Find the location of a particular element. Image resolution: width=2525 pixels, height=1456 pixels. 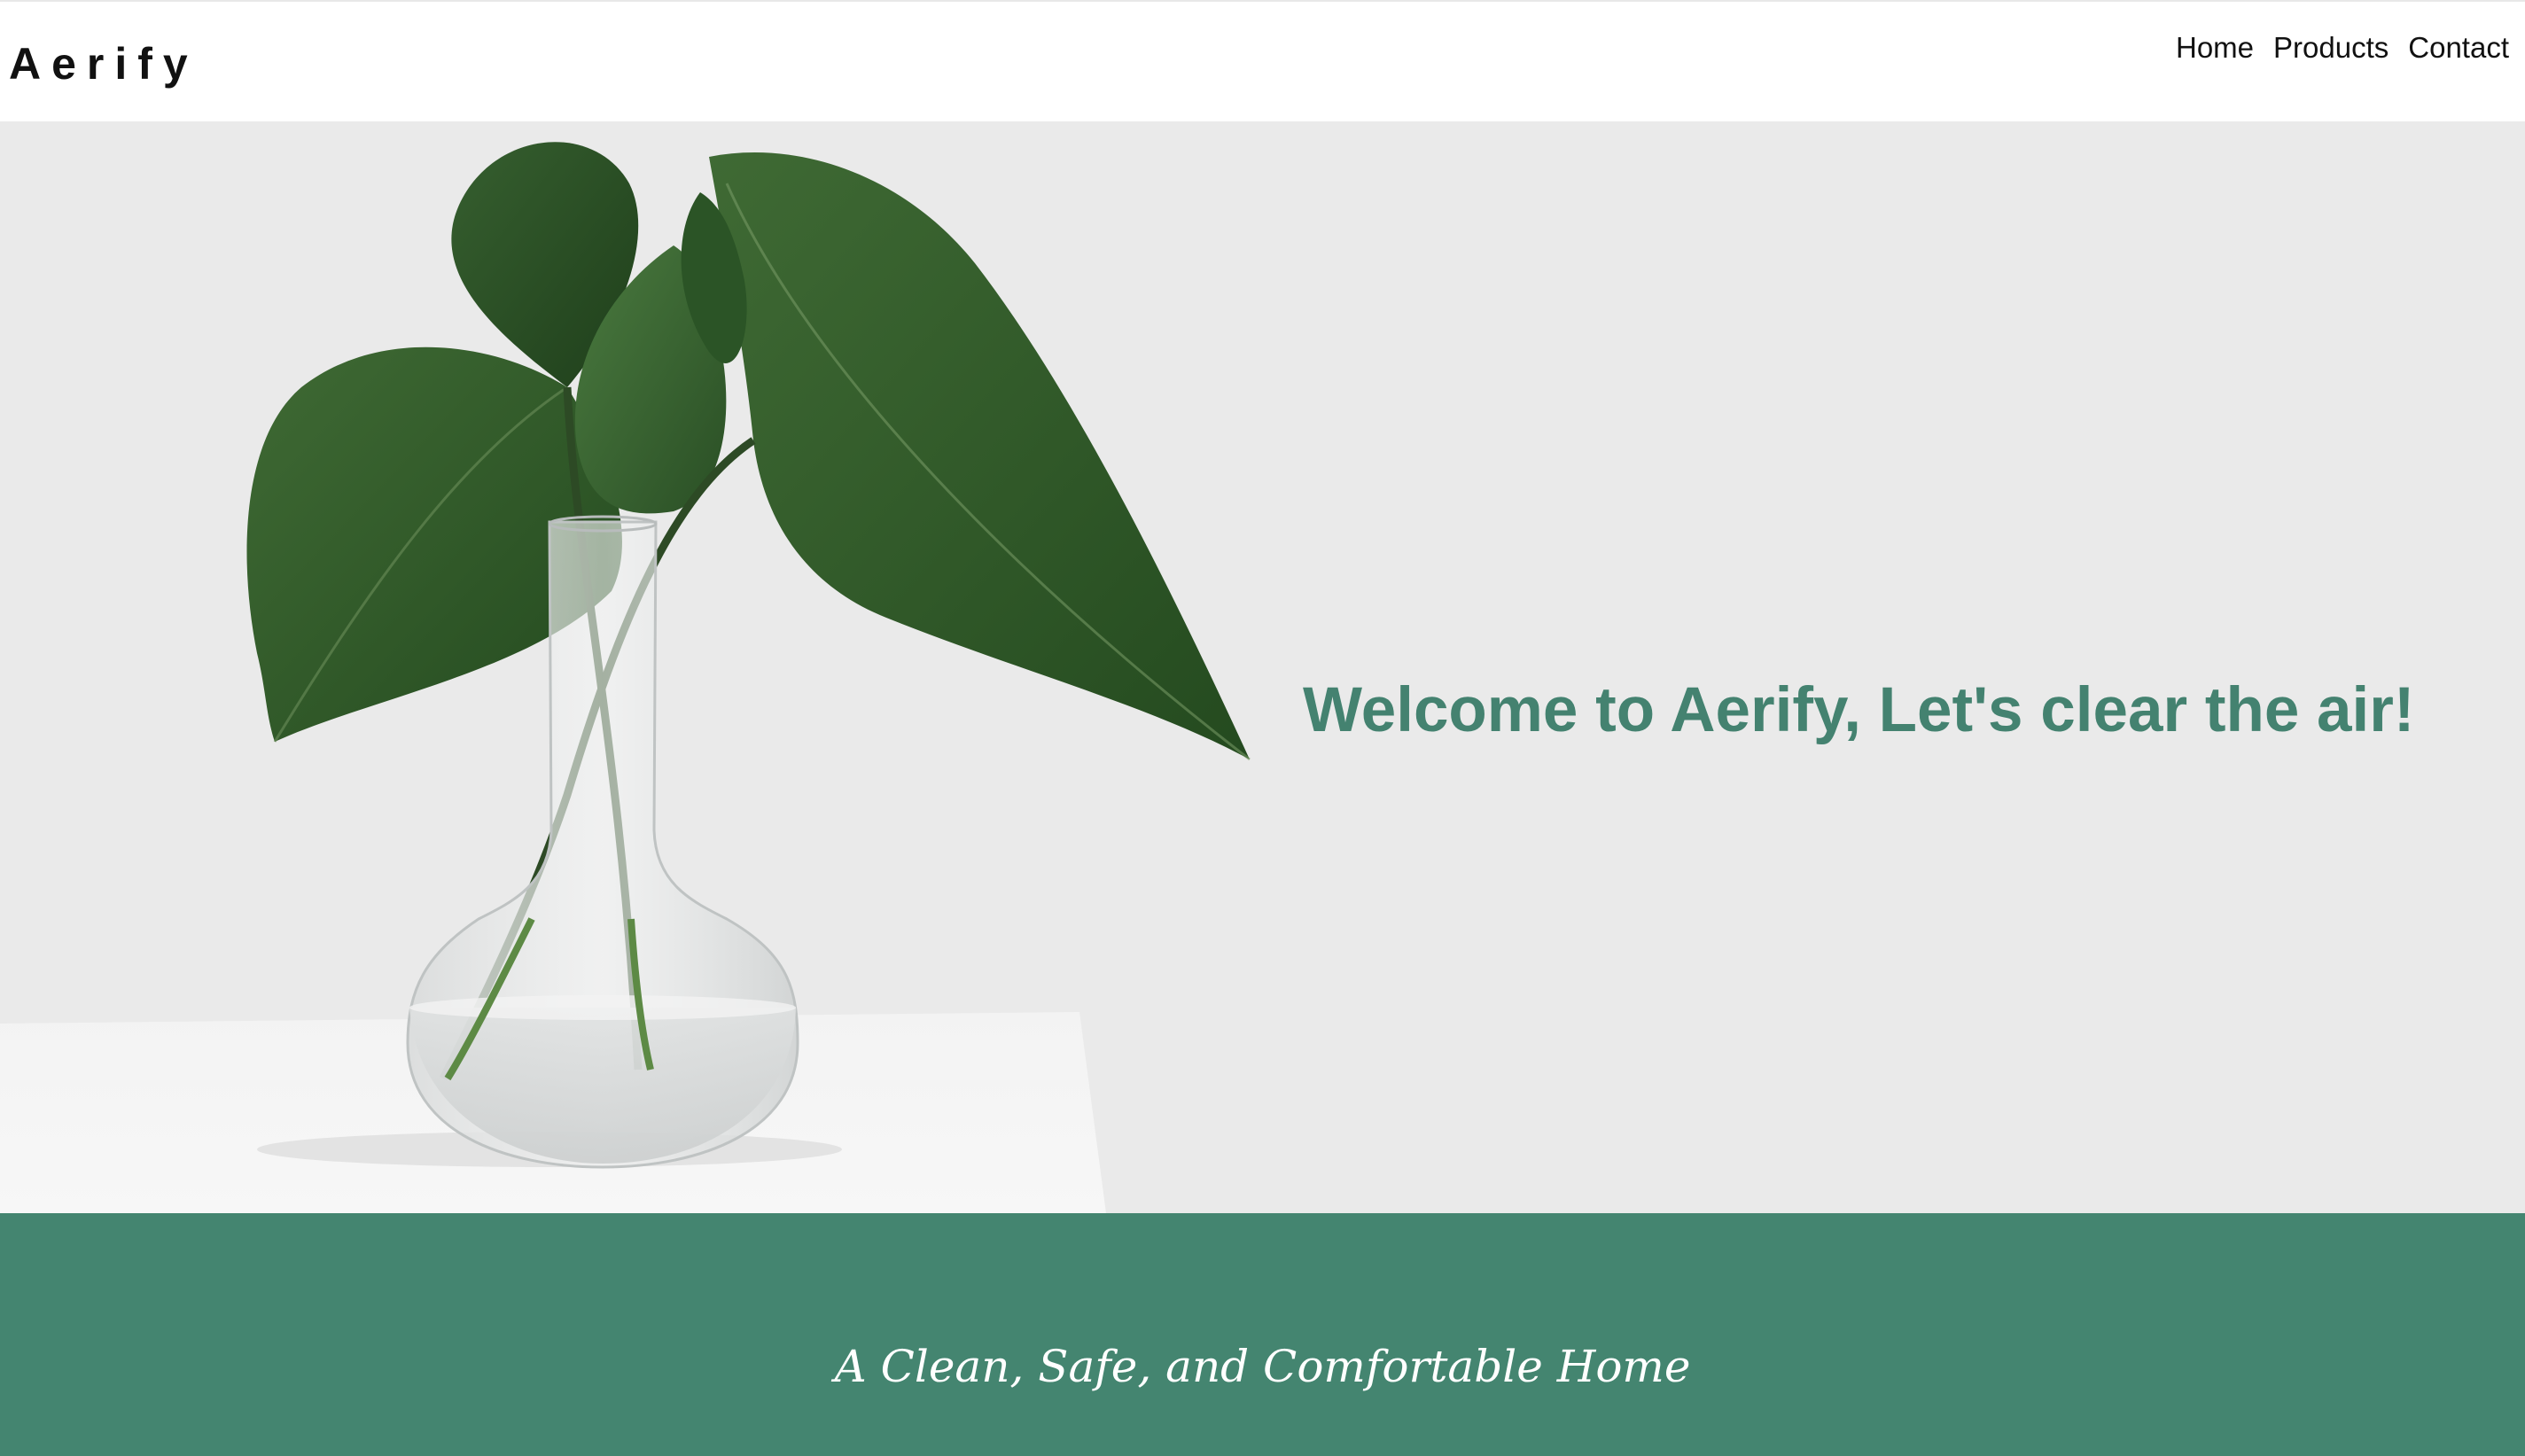

nav-link-contact: Contact is located at coordinates (2458, 47).